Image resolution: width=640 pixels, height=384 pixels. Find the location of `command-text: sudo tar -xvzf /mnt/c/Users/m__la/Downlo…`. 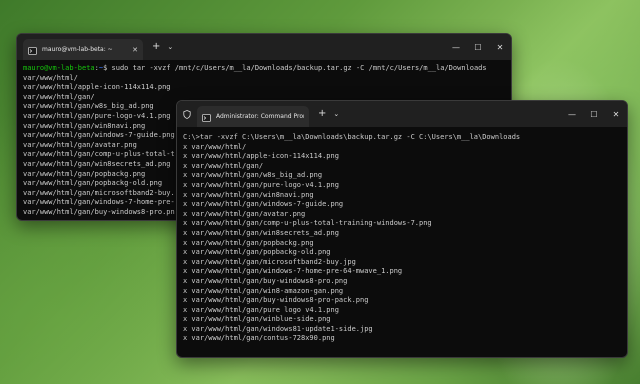

command-text: sudo tar -xvzf /mnt/c/Users/m__la/Downlo… is located at coordinates (299, 68).